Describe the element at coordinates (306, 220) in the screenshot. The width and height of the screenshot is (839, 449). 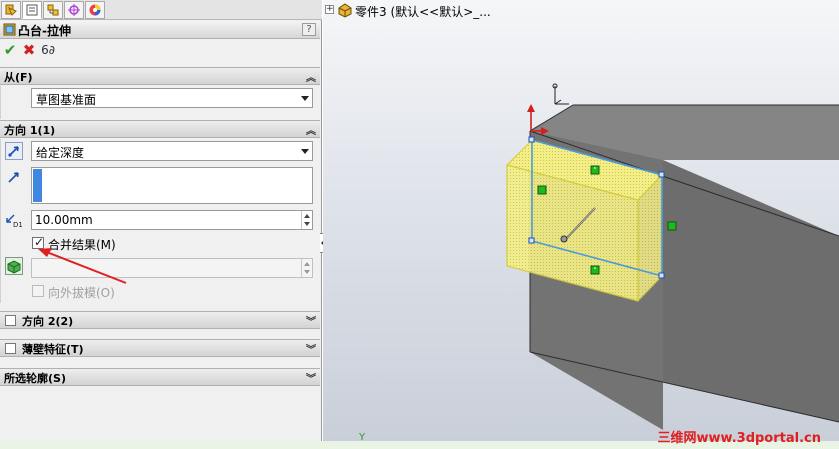
I see `depth-spinner` at that location.